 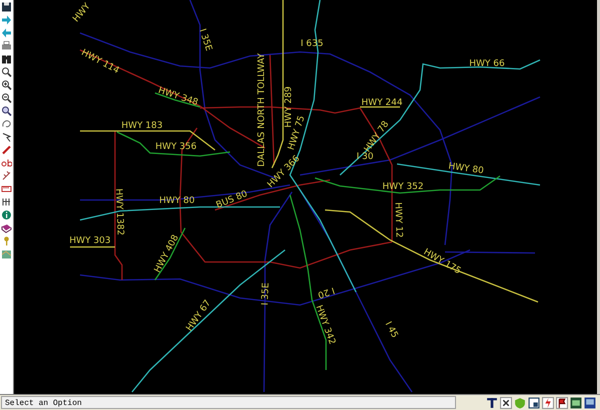 What do you see at coordinates (487, 64) in the screenshot?
I see `road-label: HWY 66` at bounding box center [487, 64].